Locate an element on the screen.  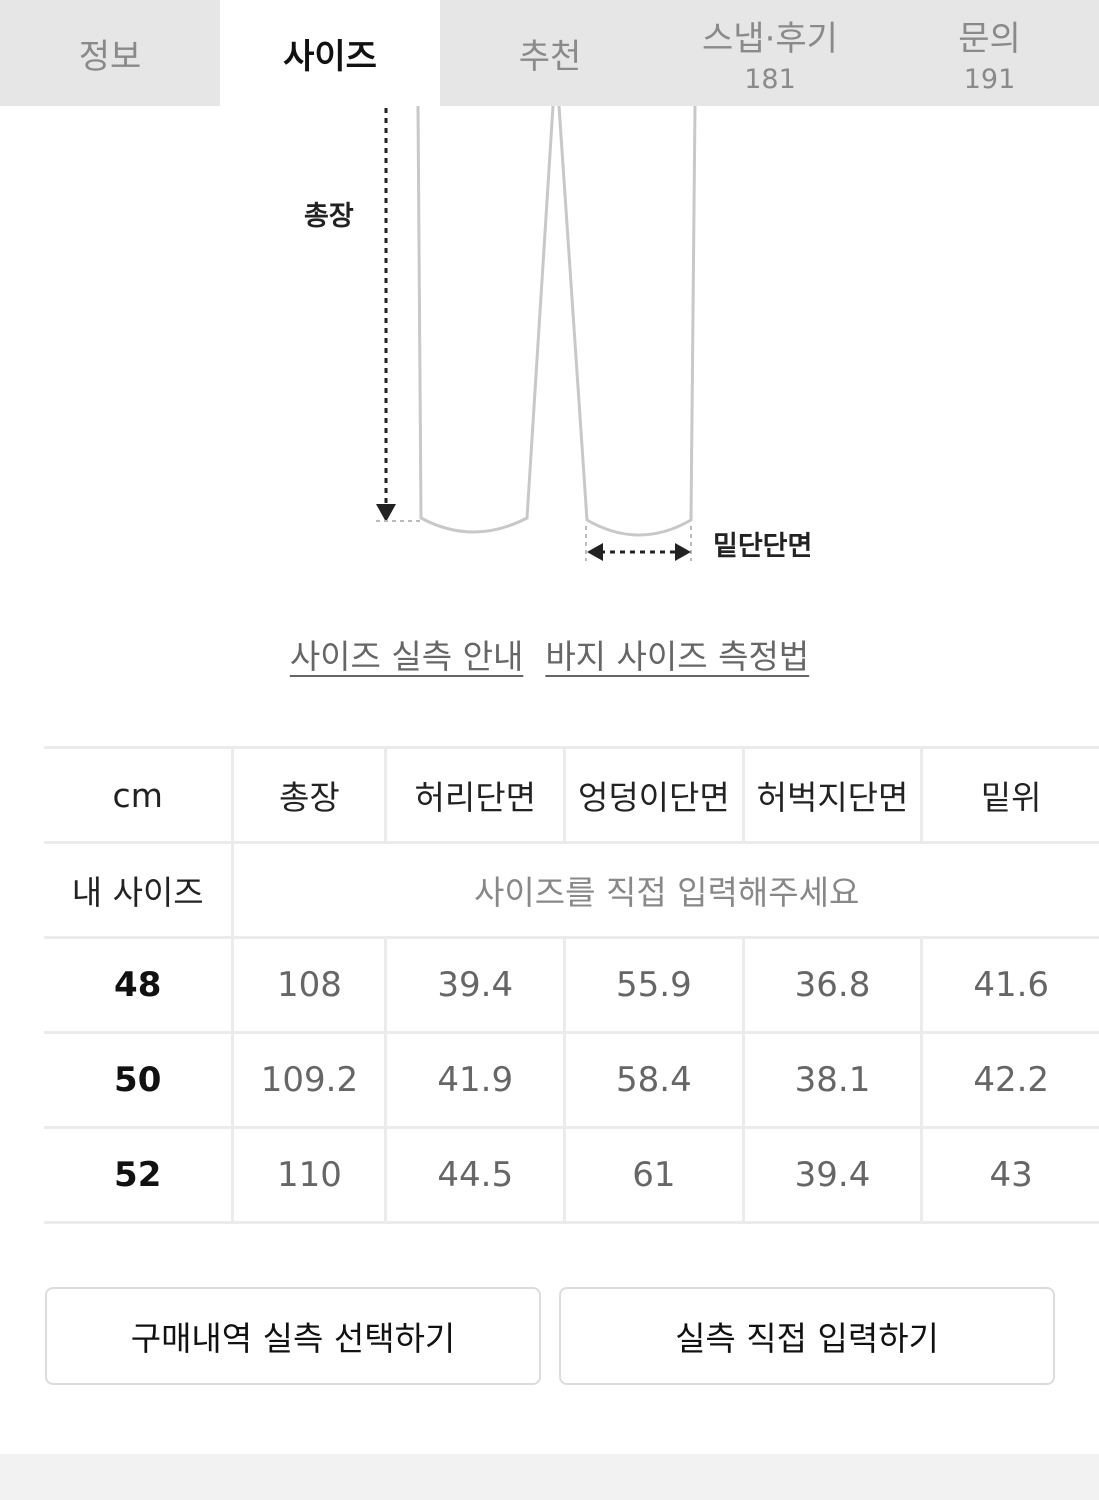
tab-inquiry: 문의 191 is located at coordinates (989, 53).